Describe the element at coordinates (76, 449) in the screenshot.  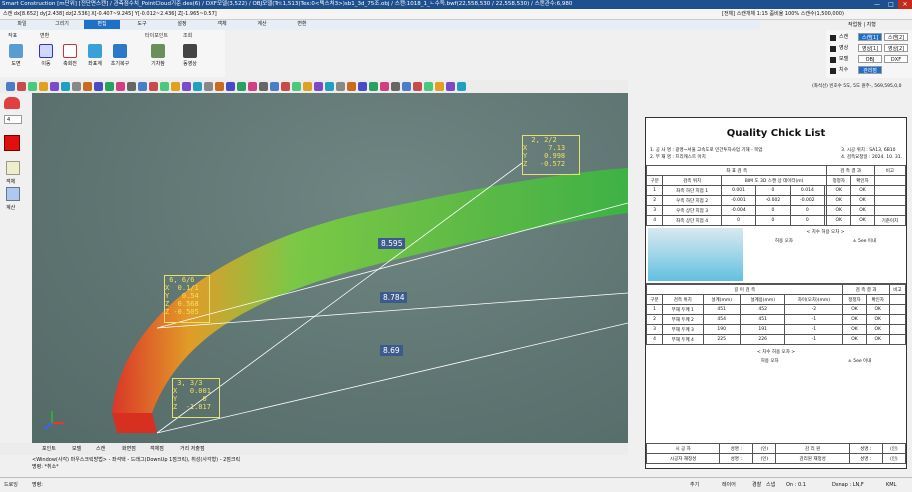
I see `snap-model: 모델` at that location.